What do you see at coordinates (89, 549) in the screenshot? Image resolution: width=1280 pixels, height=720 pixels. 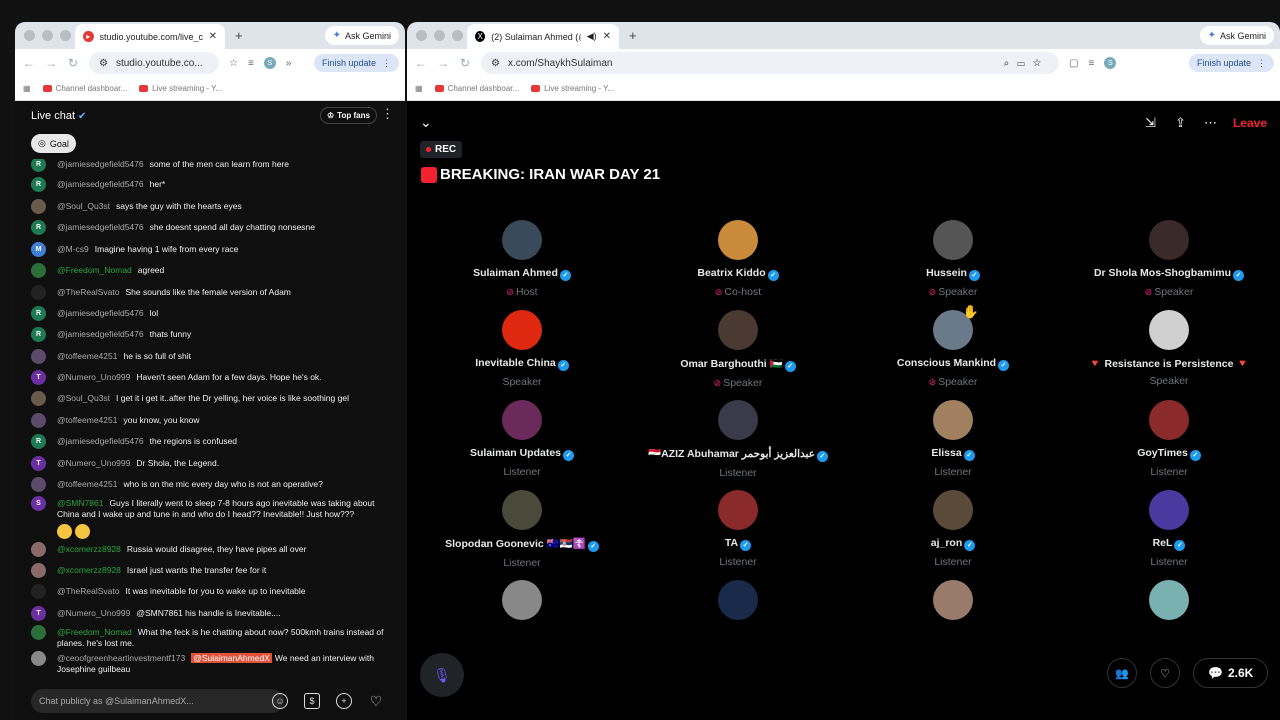 I see `chat-username: @xcomerzz8928` at bounding box center [89, 549].